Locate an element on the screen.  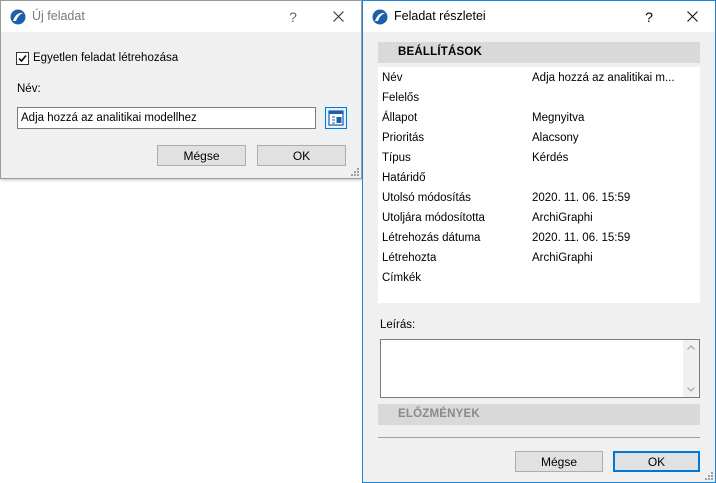
property-value: Megnyitva is located at coordinates (558, 118).